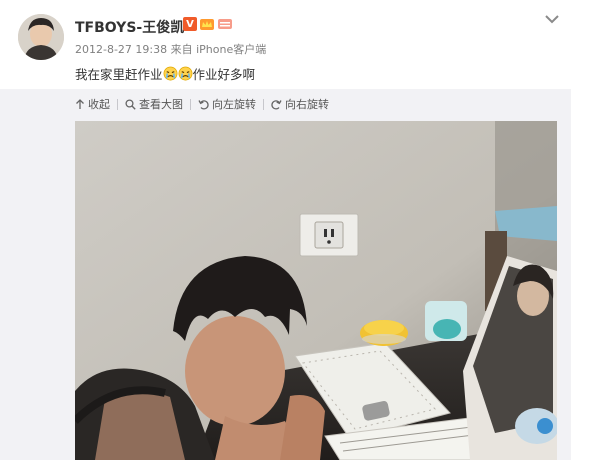  I want to click on rotate-right-button: 向右旋转, so click(300, 104).